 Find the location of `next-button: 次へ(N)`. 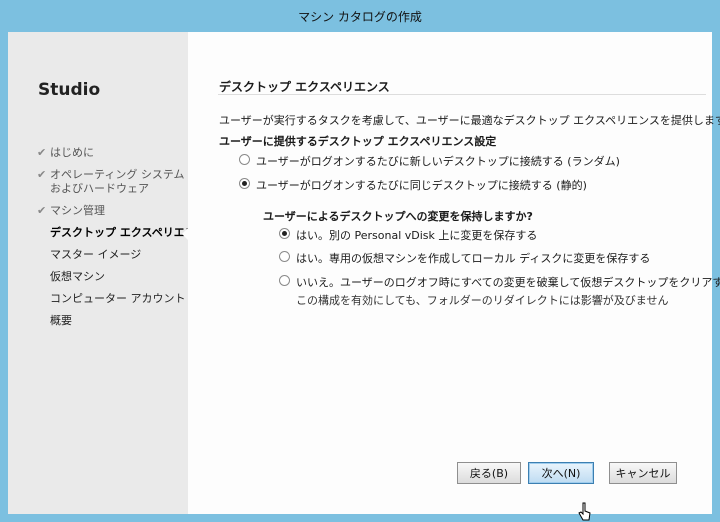

next-button: 次へ(N) is located at coordinates (561, 473).